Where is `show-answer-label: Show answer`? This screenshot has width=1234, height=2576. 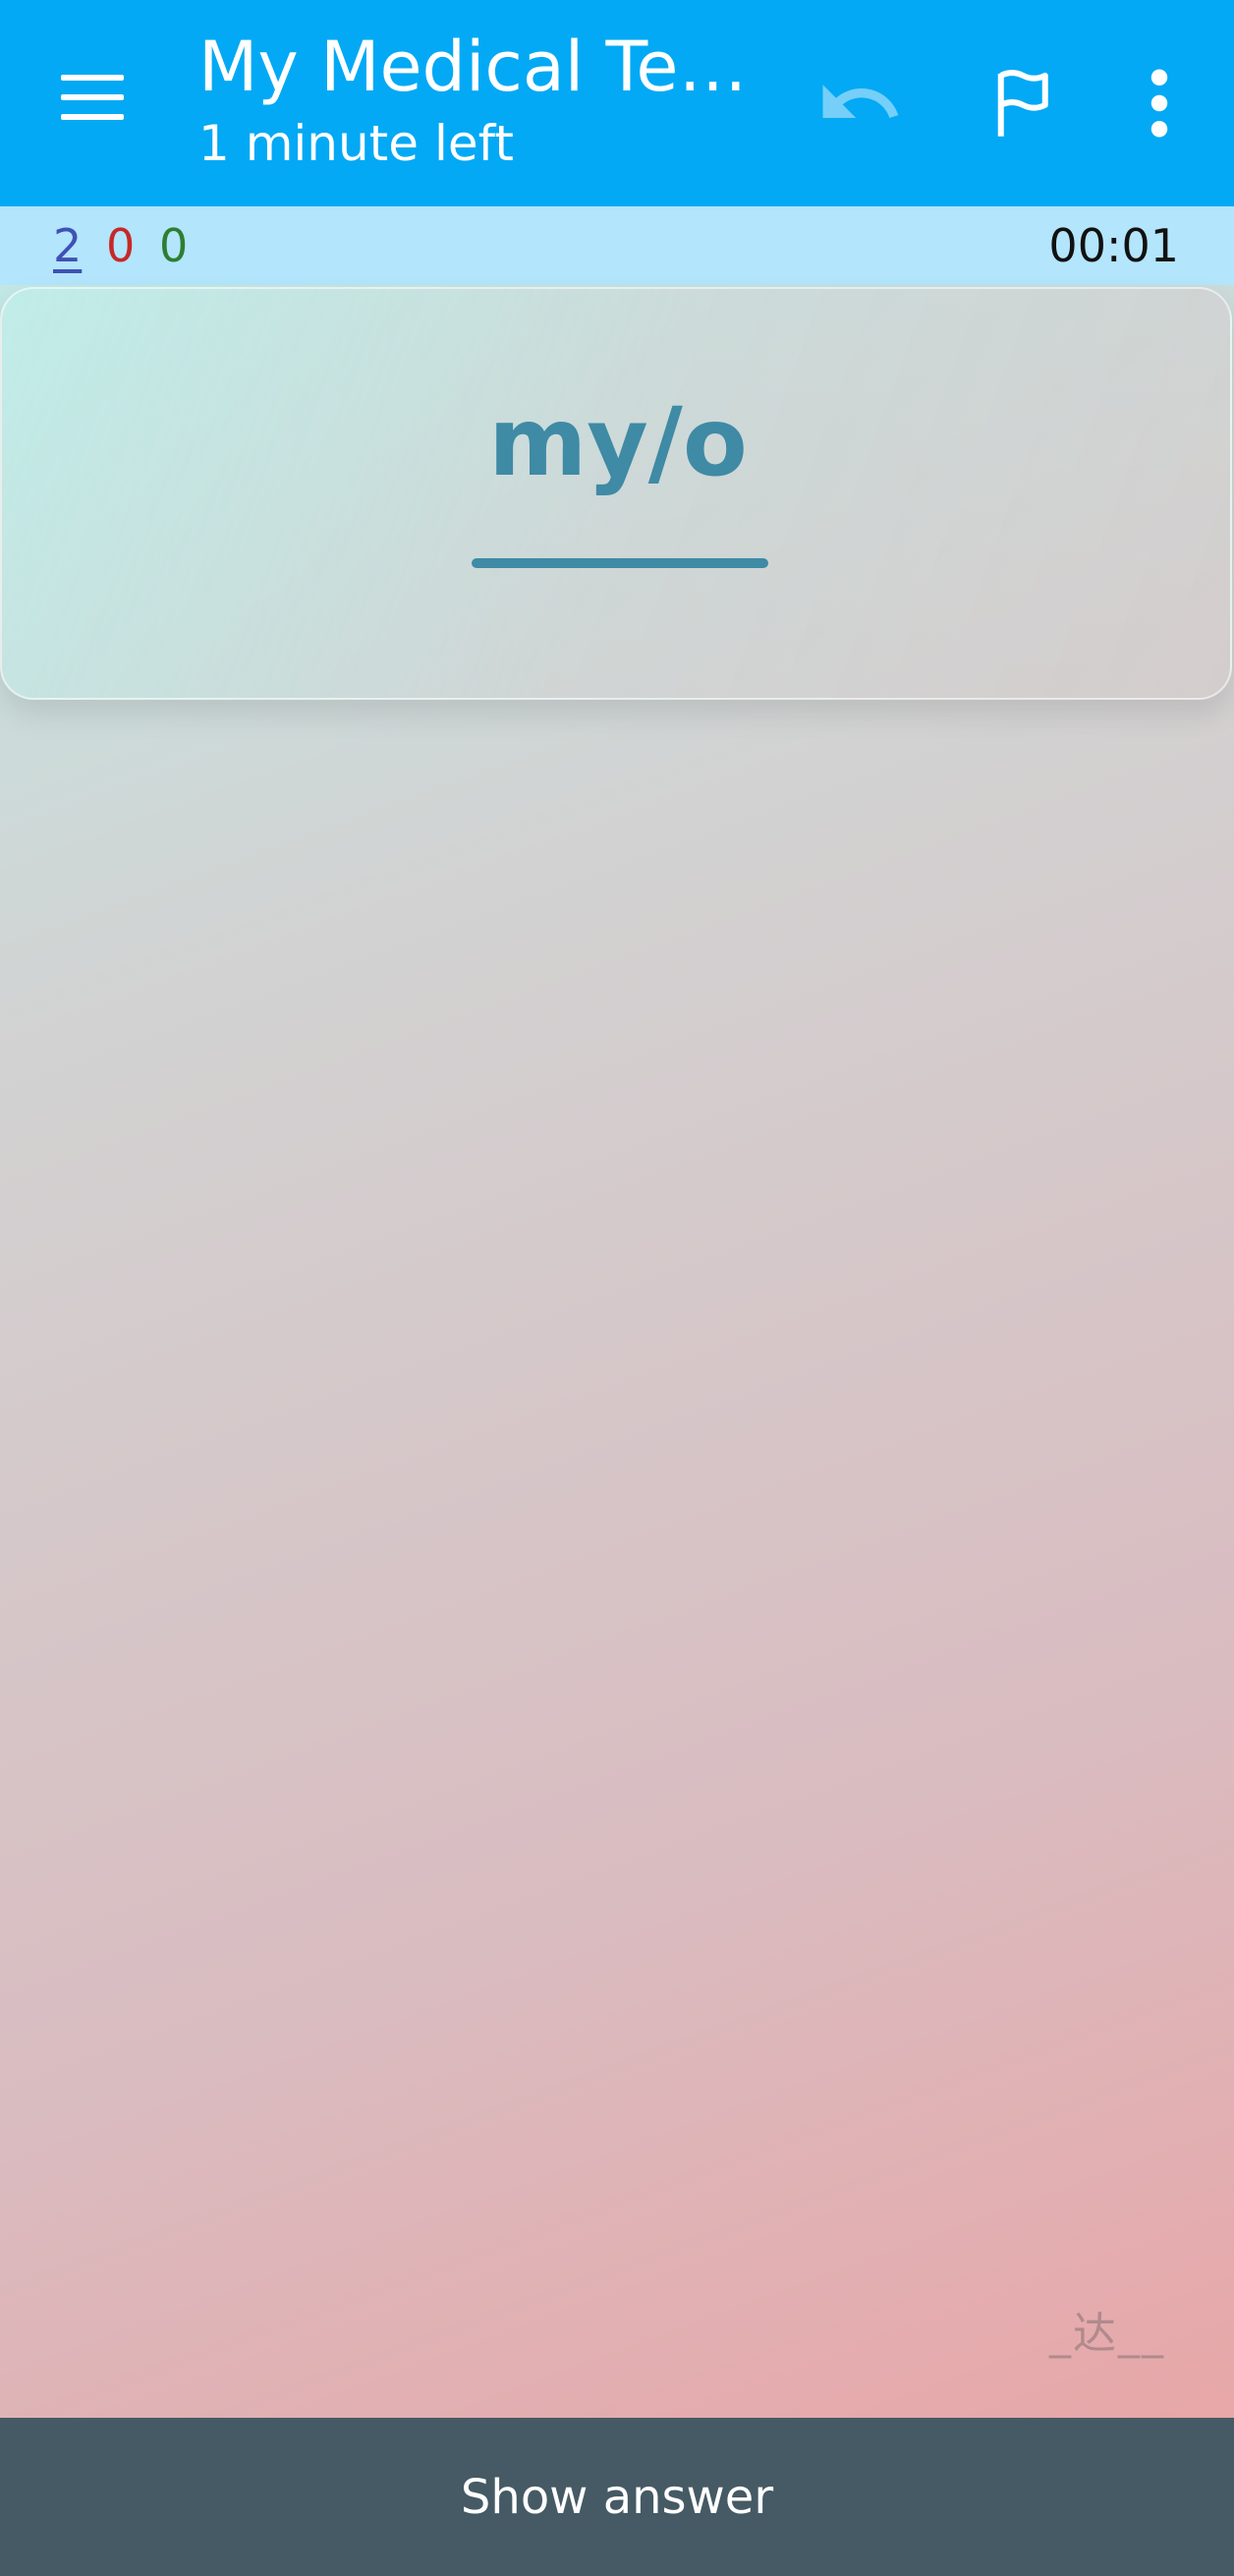 show-answer-label: Show answer is located at coordinates (617, 2497).